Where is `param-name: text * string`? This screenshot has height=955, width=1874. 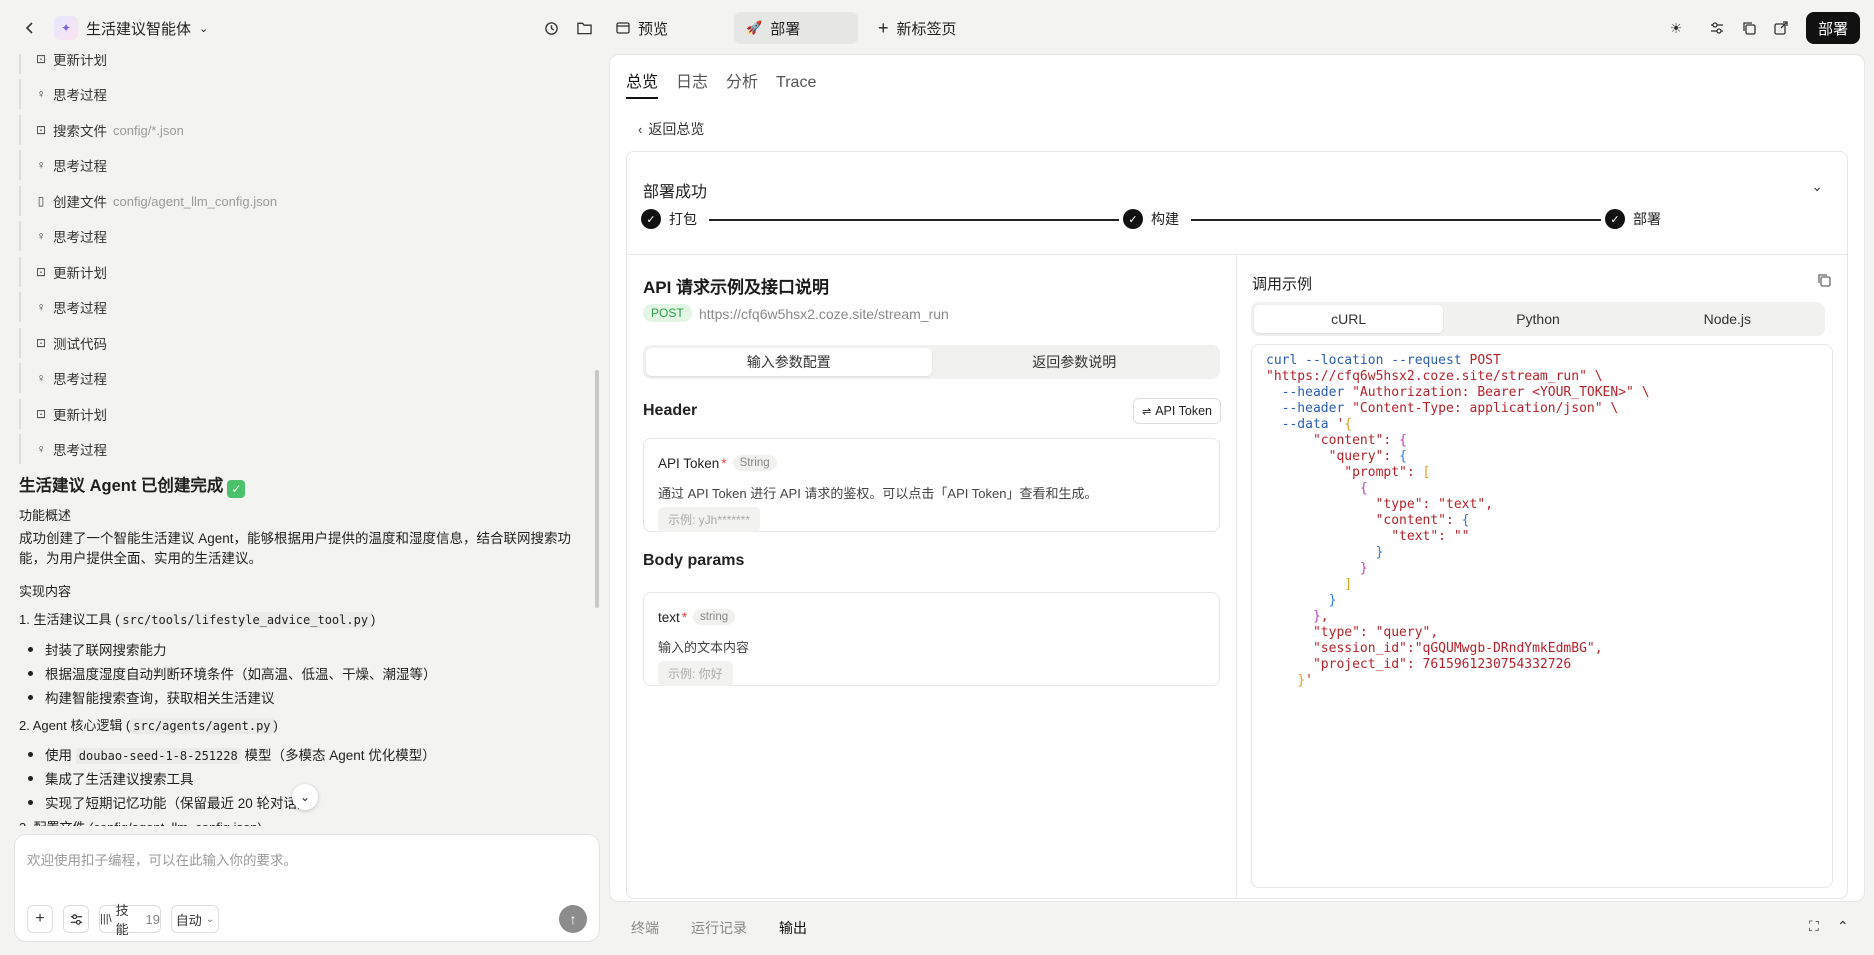
param-name: text * string is located at coordinates (697, 617).